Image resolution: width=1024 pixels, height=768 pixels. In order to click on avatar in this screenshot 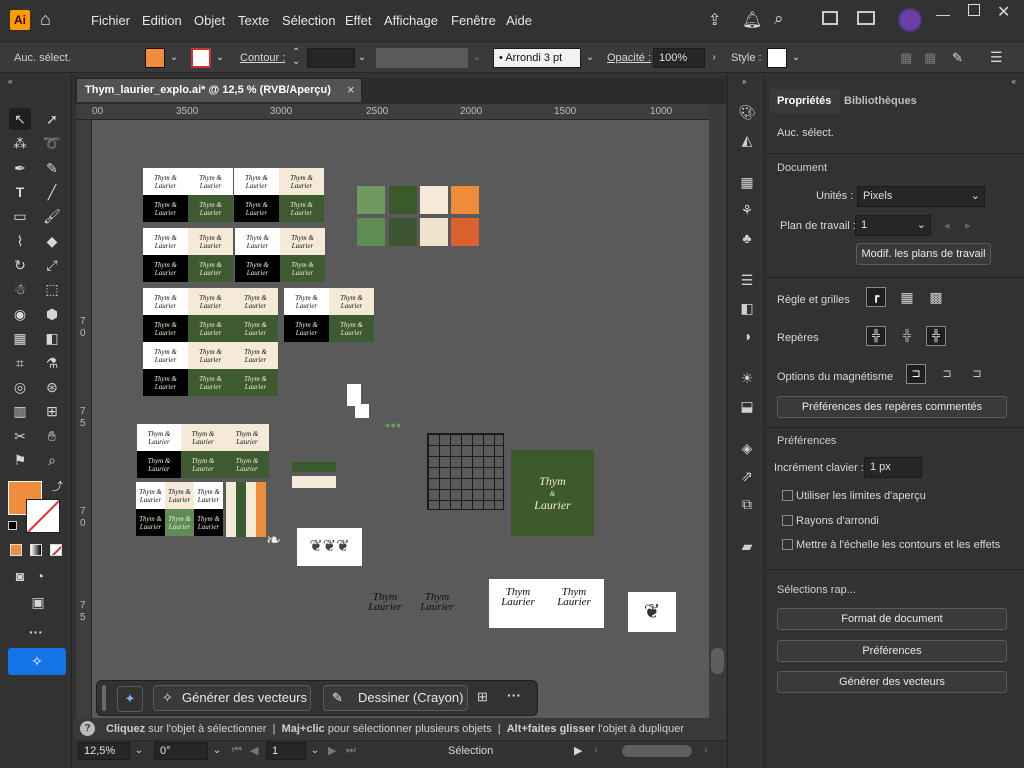, I will do `click(910, 20)`.